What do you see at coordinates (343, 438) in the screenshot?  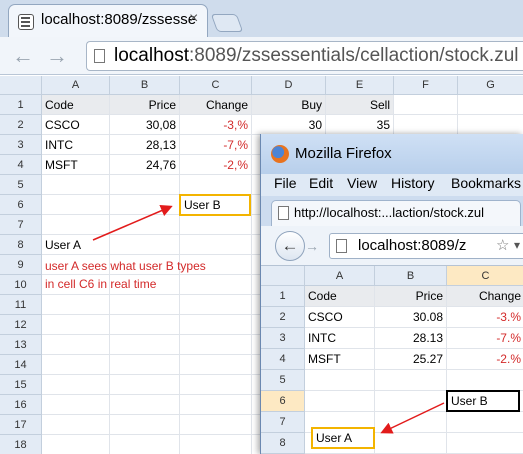 I see `cell-a8-user-a: User A` at bounding box center [343, 438].